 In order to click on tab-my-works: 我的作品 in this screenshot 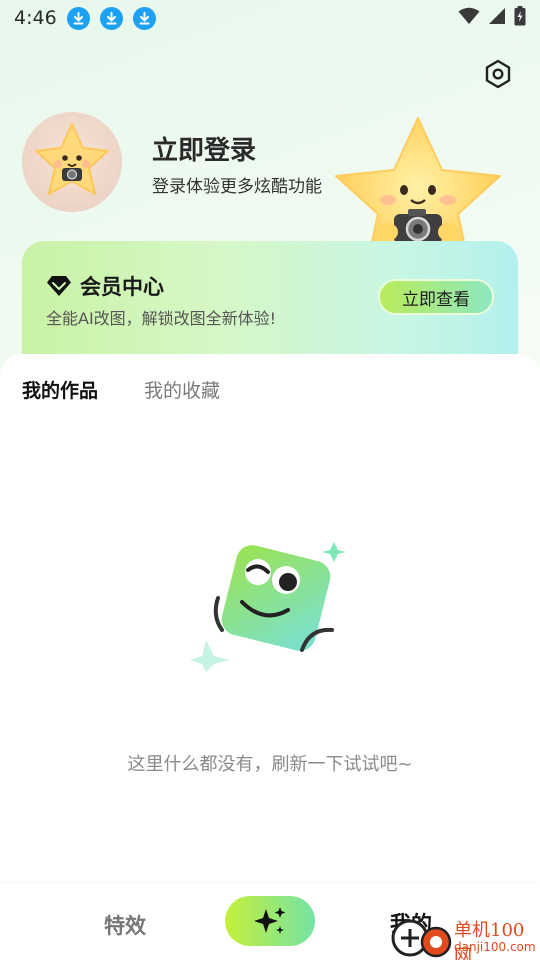, I will do `click(60, 389)`.